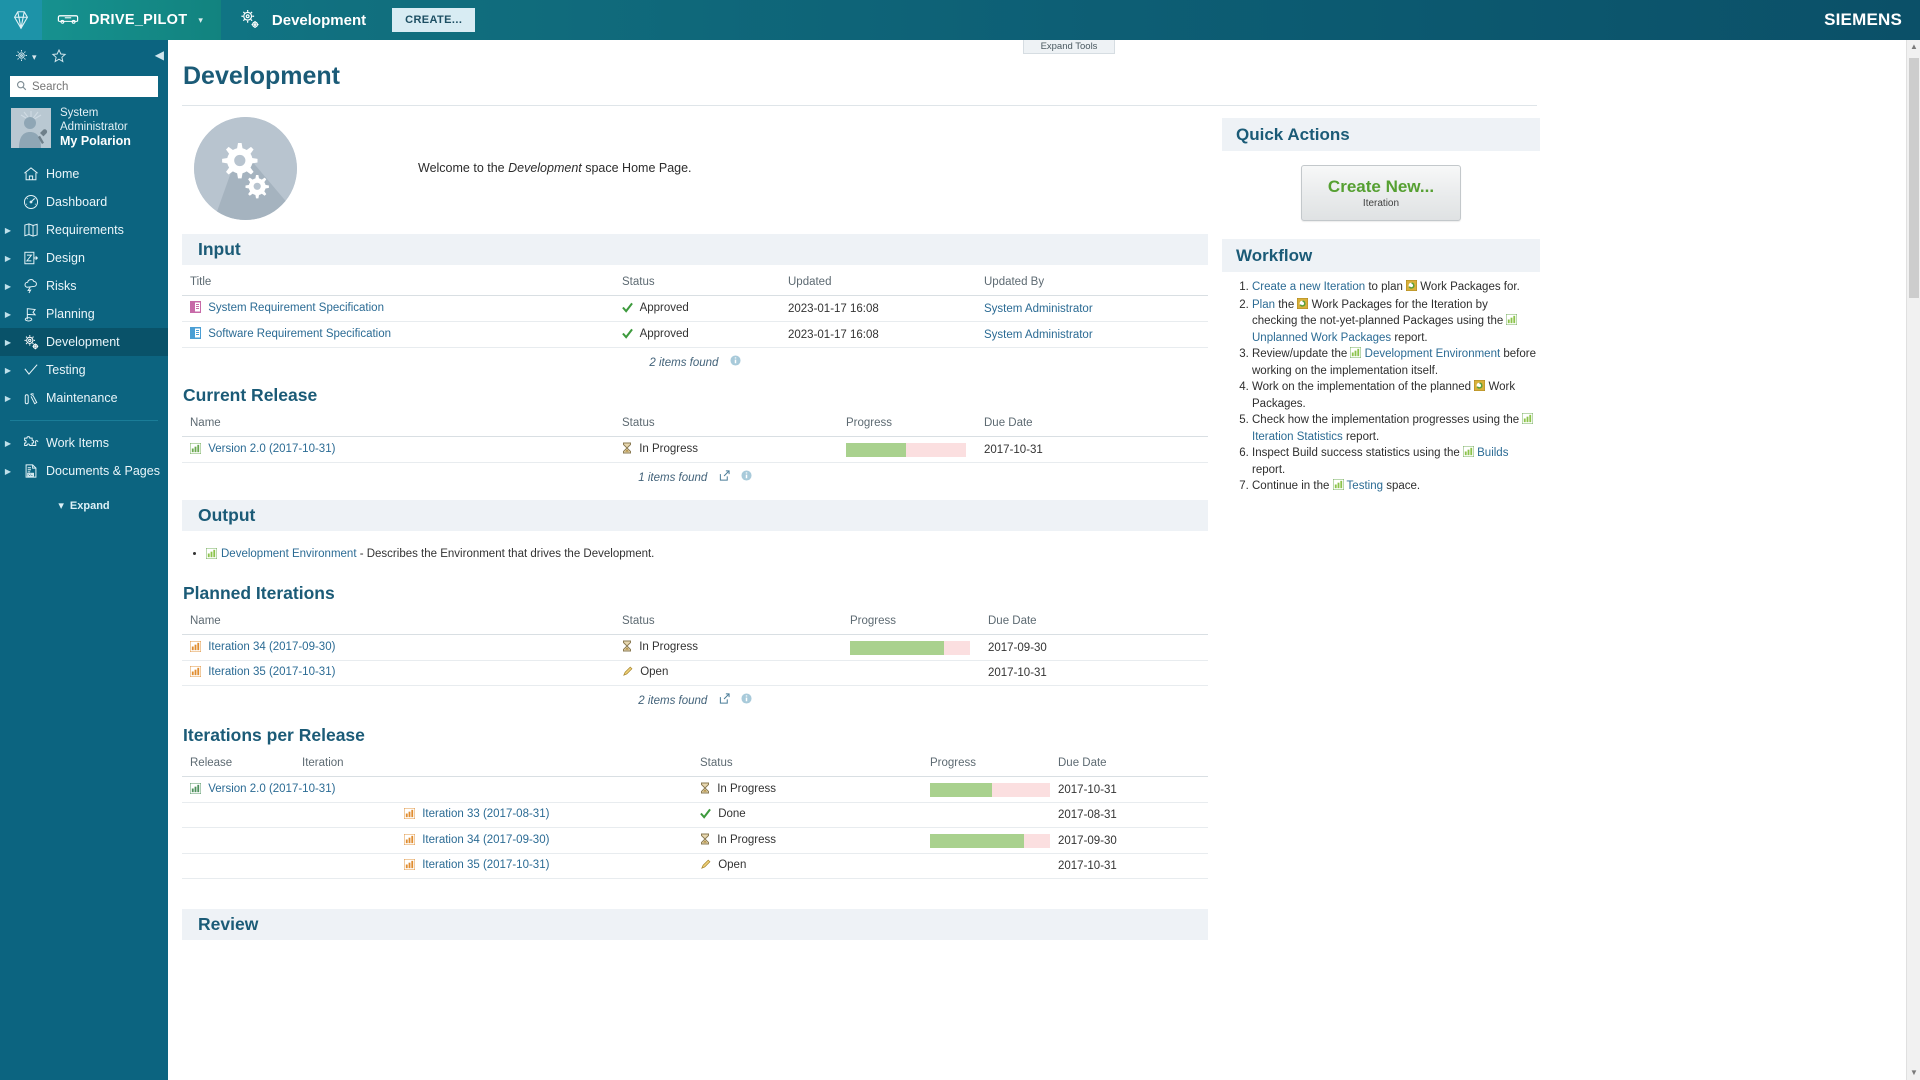 The width and height of the screenshot is (1920, 1080). I want to click on workflow-link: Development Environment, so click(1431, 354).